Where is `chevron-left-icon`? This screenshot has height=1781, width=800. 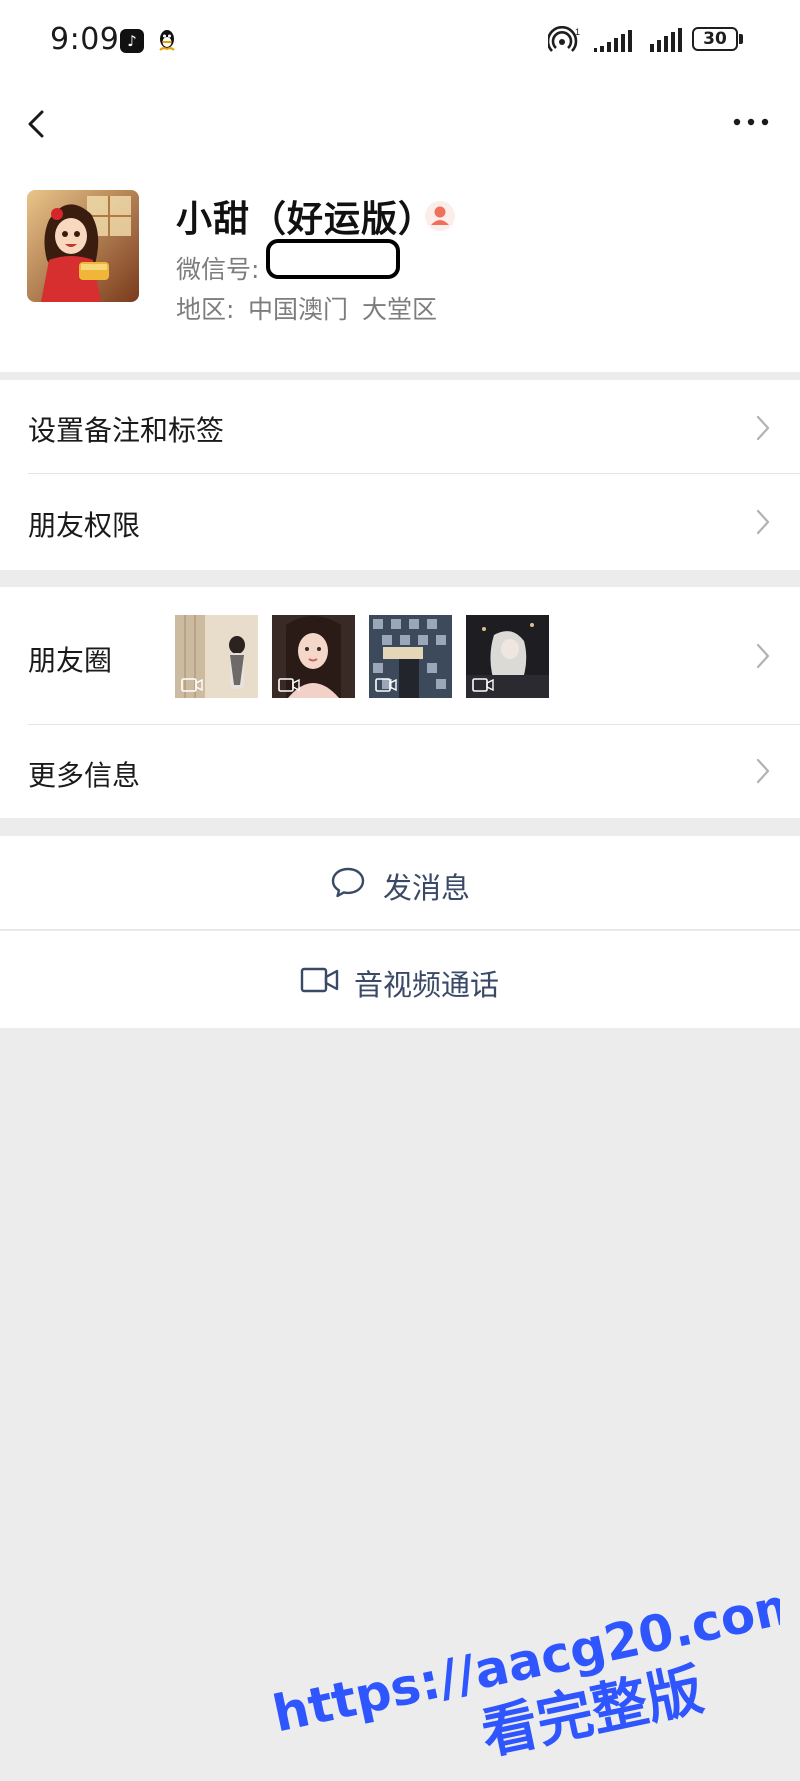
chevron-left-icon is located at coordinates (37, 124).